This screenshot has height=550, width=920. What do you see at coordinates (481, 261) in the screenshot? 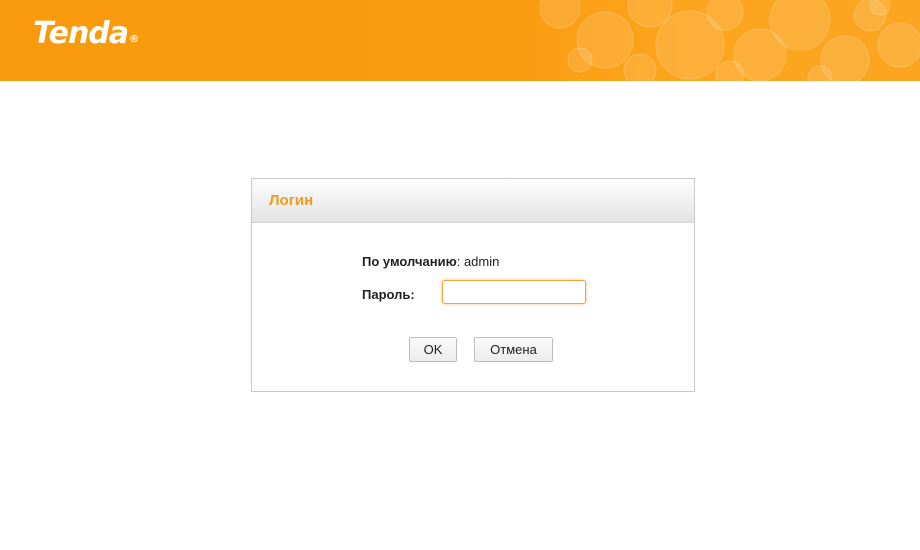
I see `default-value: admin` at bounding box center [481, 261].